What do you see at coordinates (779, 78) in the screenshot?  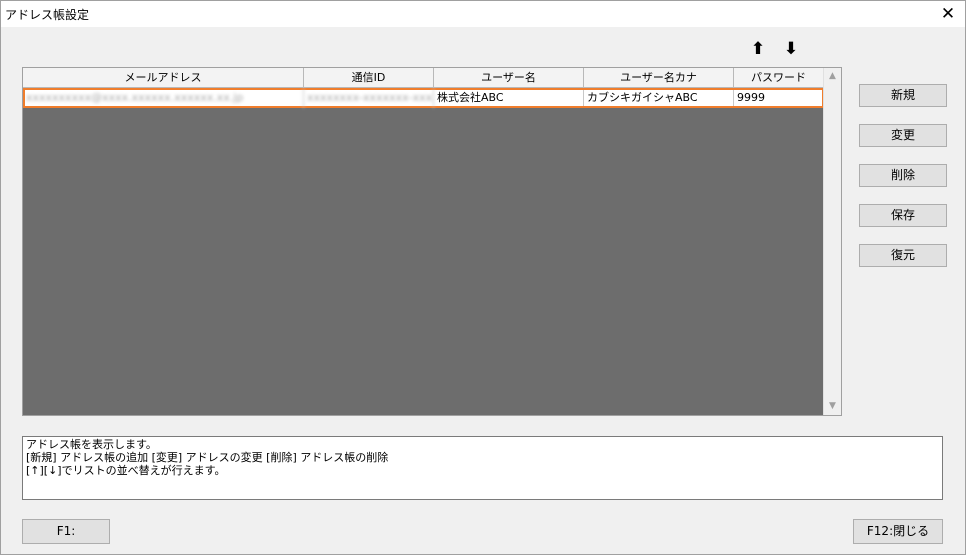 I see `column-header-password: パスワード` at bounding box center [779, 78].